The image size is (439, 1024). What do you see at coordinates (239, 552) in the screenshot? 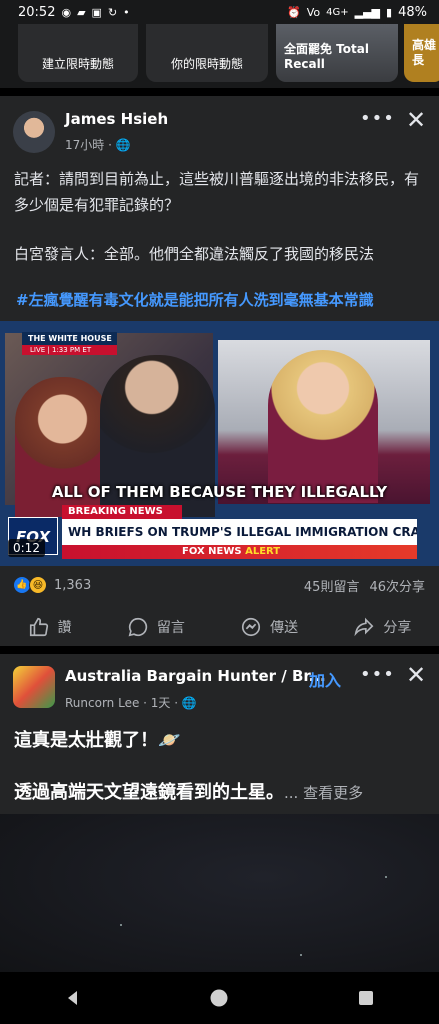
I see `fox-news-alert: FOX NEWS ALERT` at bounding box center [239, 552].